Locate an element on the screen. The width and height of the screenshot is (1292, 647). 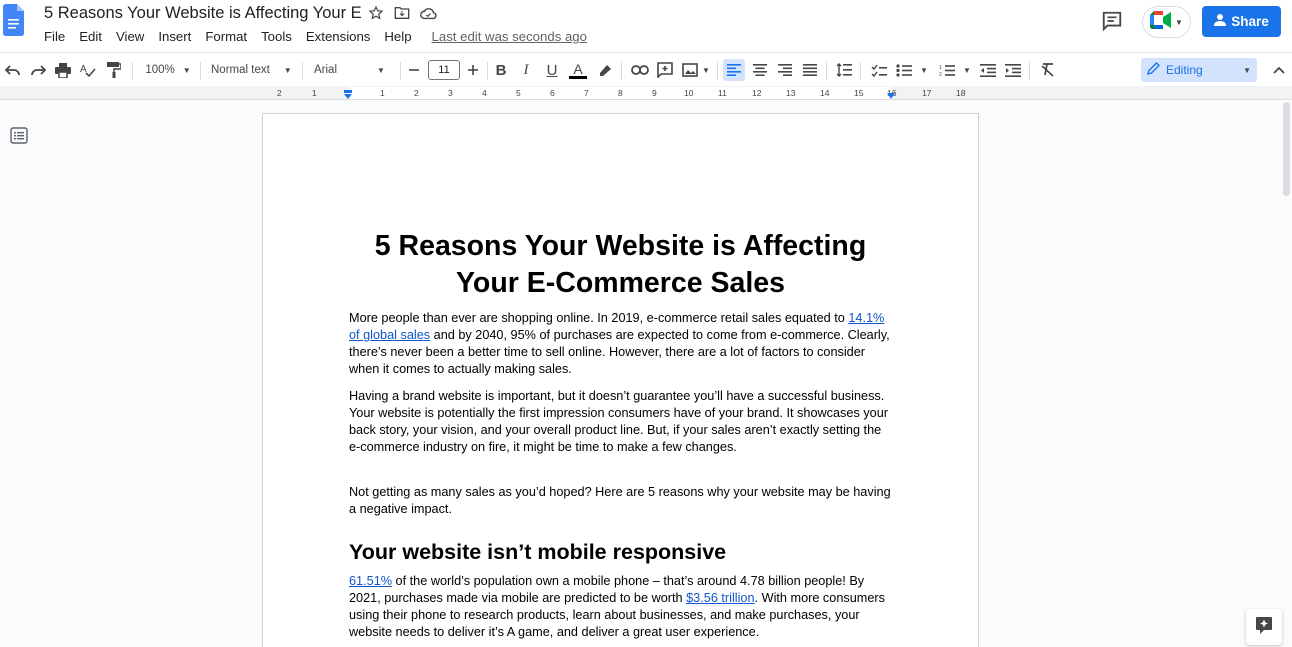
svg-text: 2 is located at coordinates (940, 74).